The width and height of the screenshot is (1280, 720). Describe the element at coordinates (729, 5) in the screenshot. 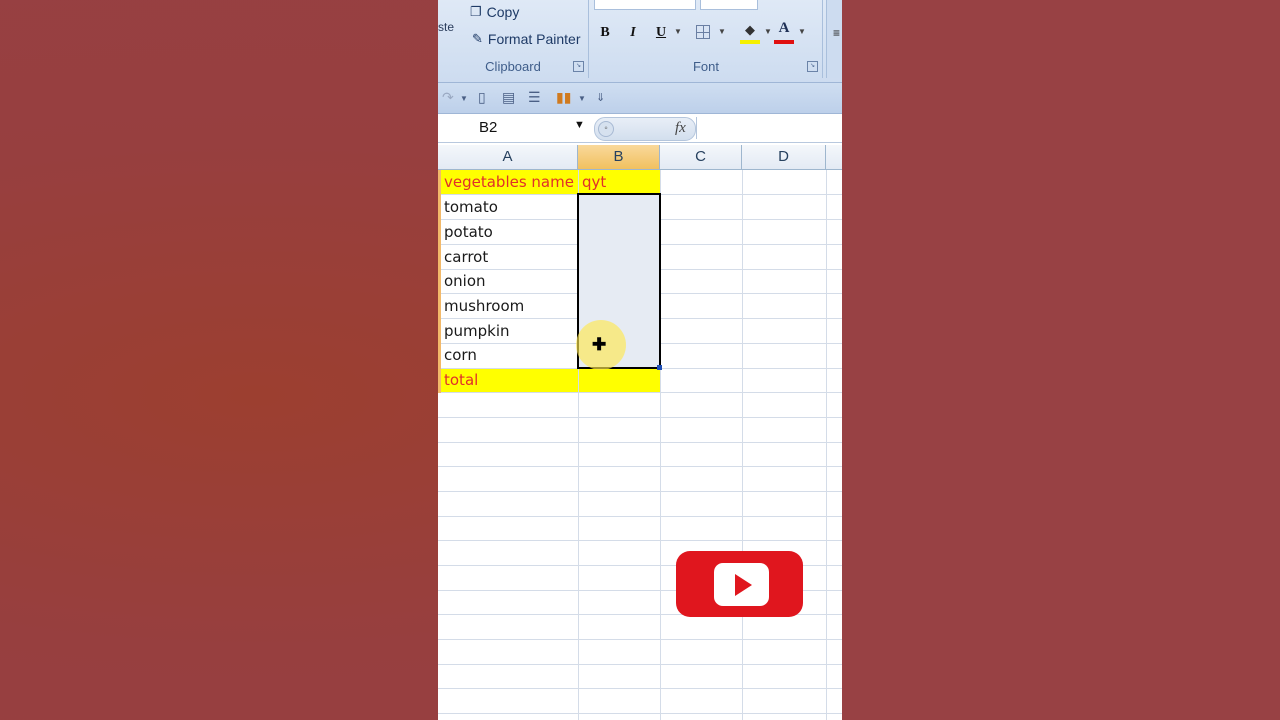

I see `font-size-box` at that location.